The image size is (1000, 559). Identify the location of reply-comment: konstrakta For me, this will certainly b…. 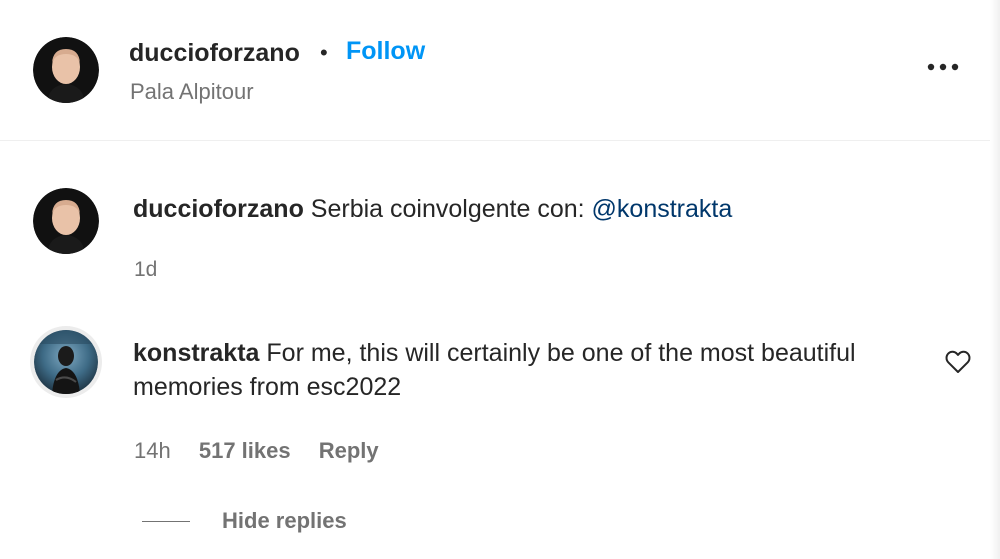
(513, 370).